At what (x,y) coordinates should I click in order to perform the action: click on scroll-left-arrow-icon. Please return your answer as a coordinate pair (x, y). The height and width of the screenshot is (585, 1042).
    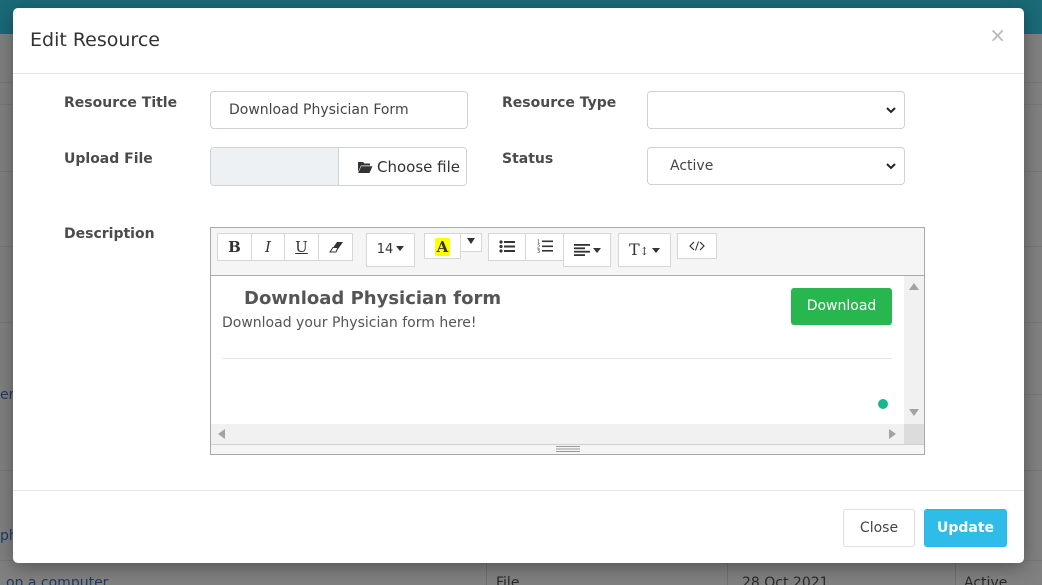
    Looking at the image, I should click on (221, 434).